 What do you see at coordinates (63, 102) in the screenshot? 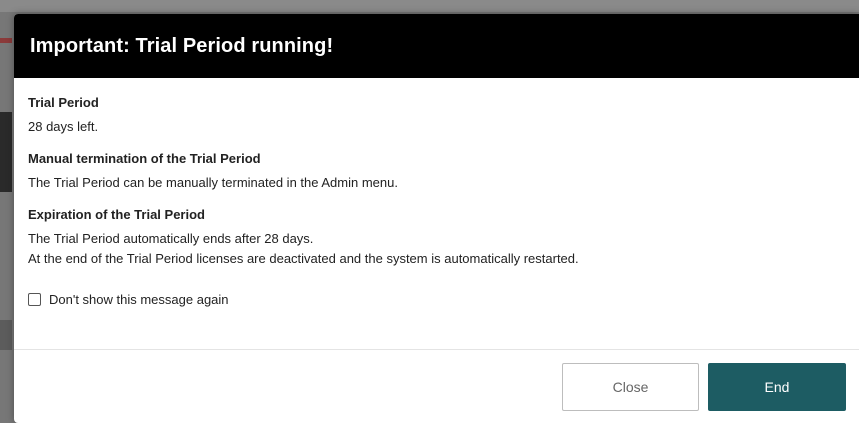
I see `section-heading: Trial Period` at bounding box center [63, 102].